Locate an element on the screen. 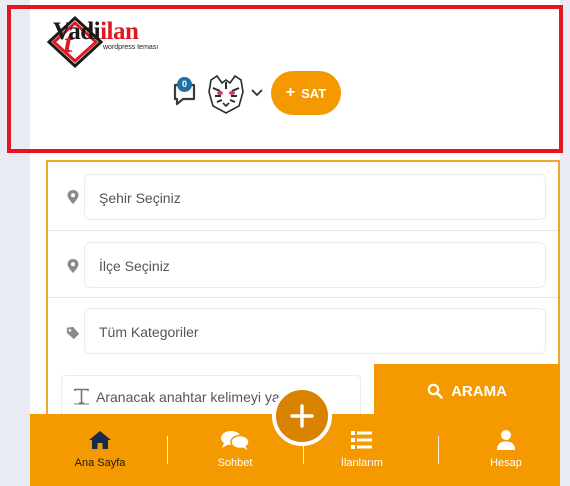 The width and height of the screenshot is (570, 486). tag-icon is located at coordinates (73, 333).